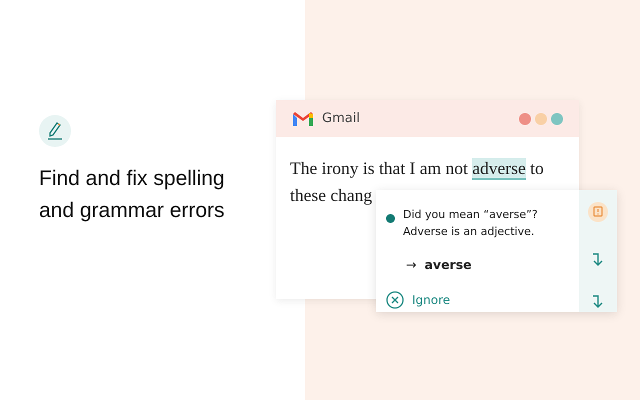 This screenshot has width=640, height=400. What do you see at coordinates (55, 131) in the screenshot?
I see `pen-icon` at bounding box center [55, 131].